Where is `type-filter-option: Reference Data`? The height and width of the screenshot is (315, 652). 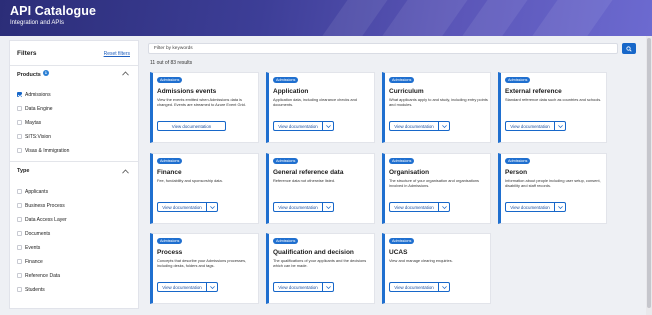
type-filter-option: Reference Data is located at coordinates (38, 275).